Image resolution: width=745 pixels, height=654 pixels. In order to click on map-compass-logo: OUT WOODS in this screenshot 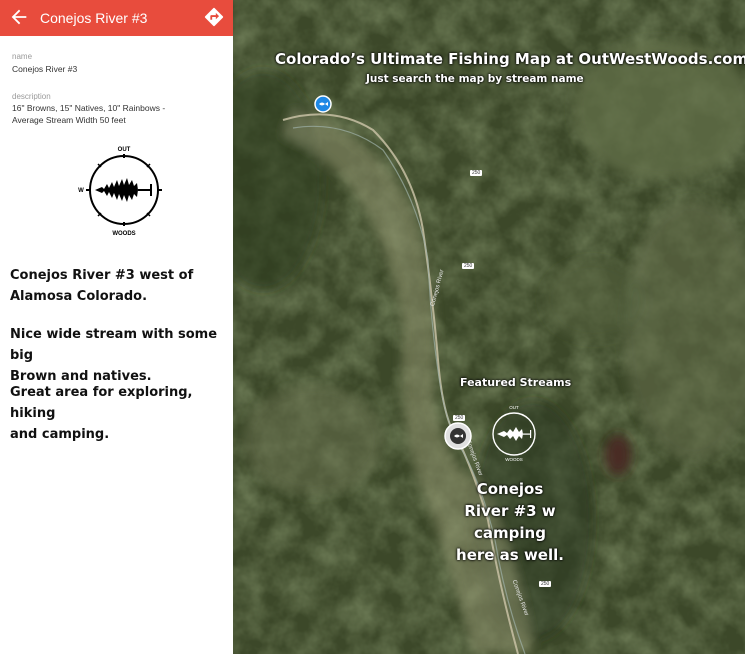, I will do `click(514, 433)`.